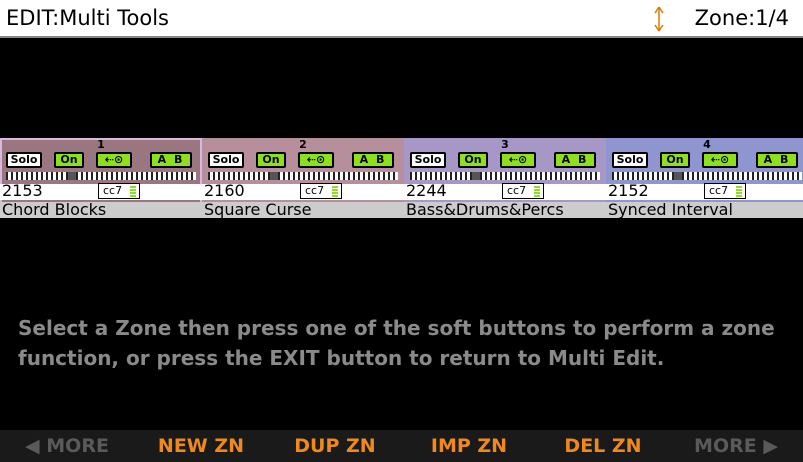  I want to click on soft-button-import-zone: IMP ZN, so click(469, 446).